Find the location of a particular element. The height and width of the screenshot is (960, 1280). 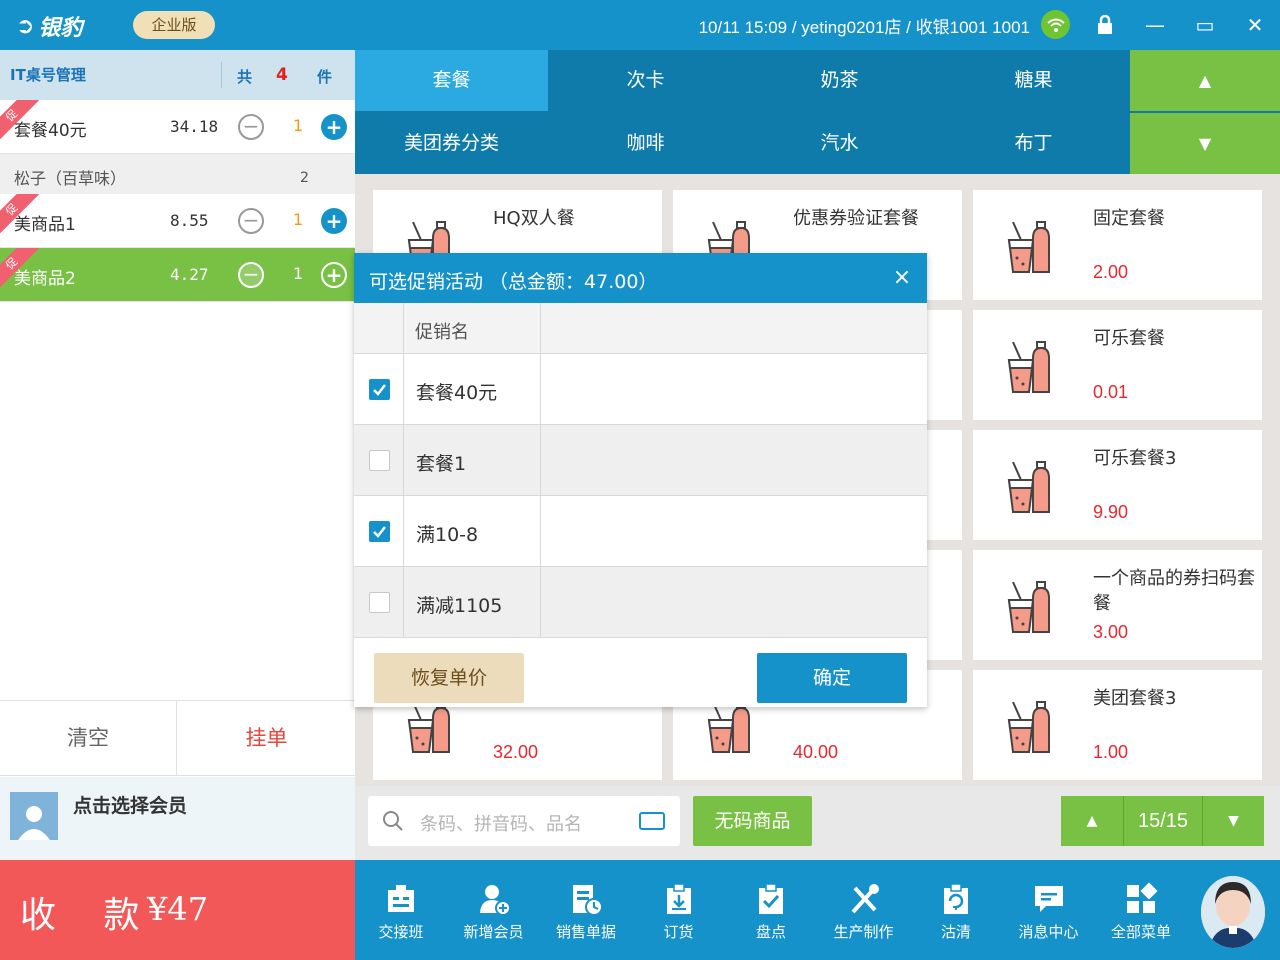

cart-item-selected: 促 美商品2 4.27 − 1 + is located at coordinates (177, 275).